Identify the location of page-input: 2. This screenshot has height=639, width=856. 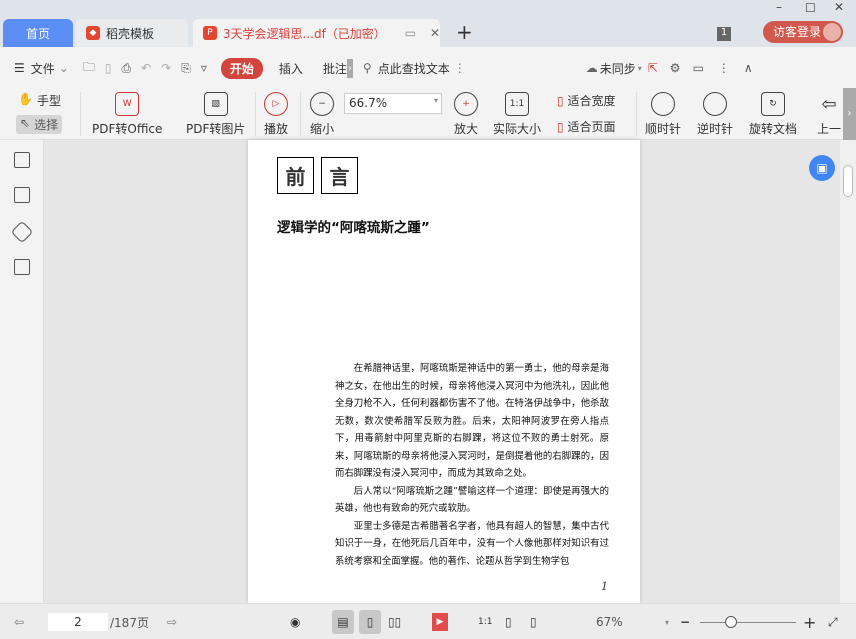
(78, 622).